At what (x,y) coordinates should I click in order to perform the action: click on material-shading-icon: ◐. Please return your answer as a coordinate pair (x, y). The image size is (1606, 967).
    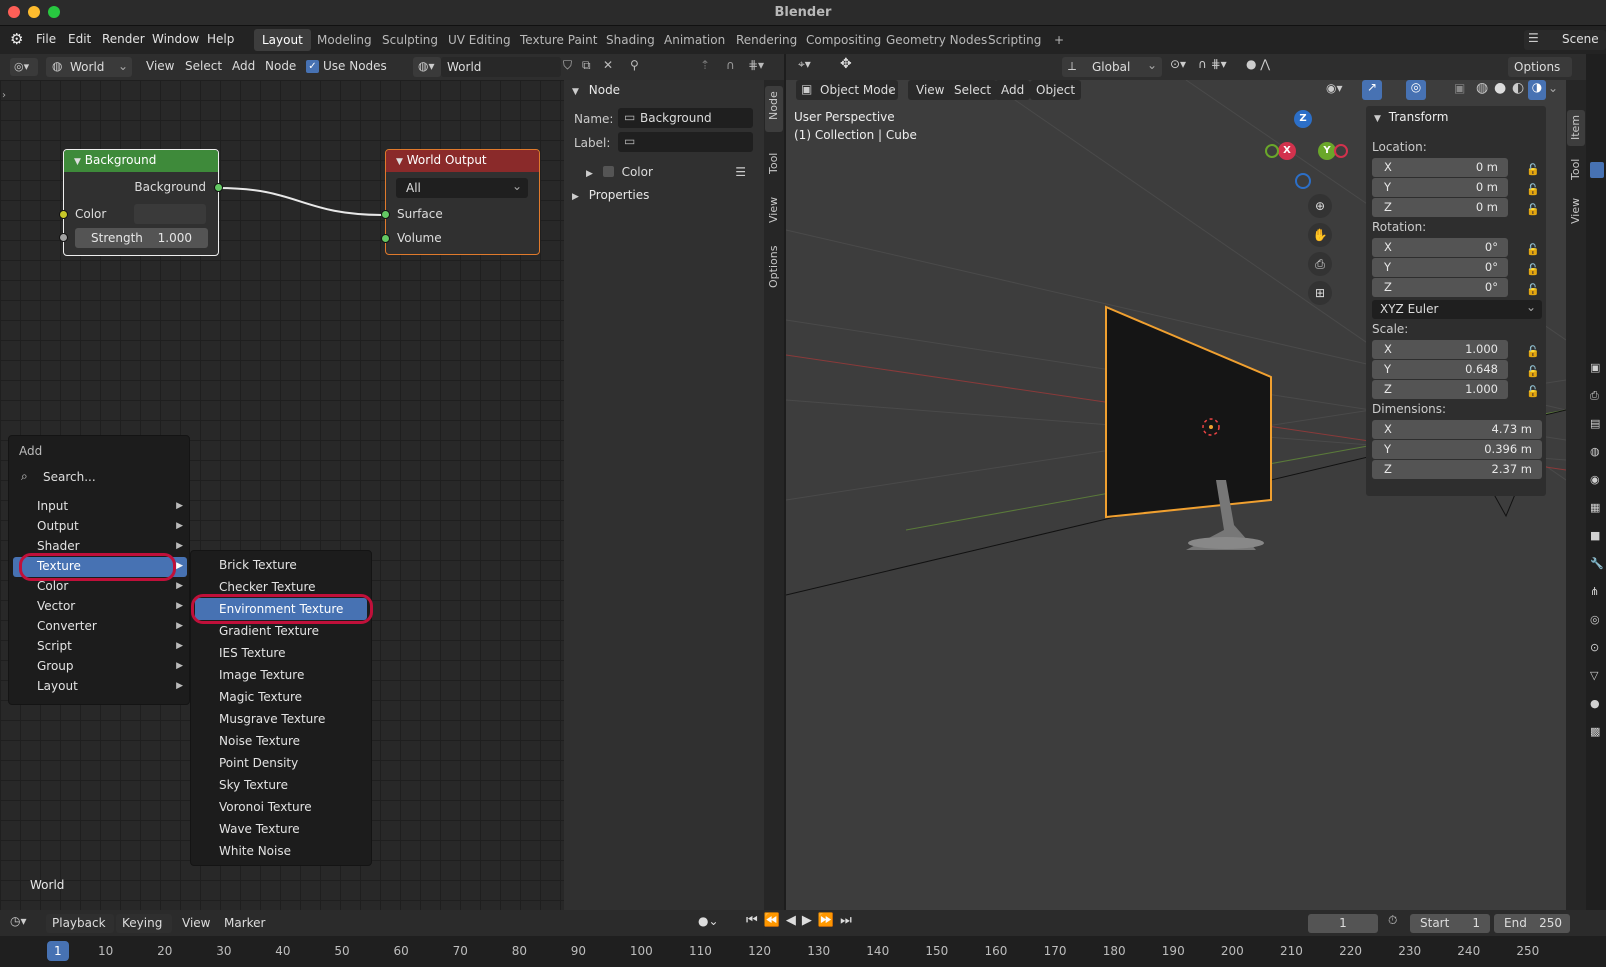
    Looking at the image, I should click on (1518, 88).